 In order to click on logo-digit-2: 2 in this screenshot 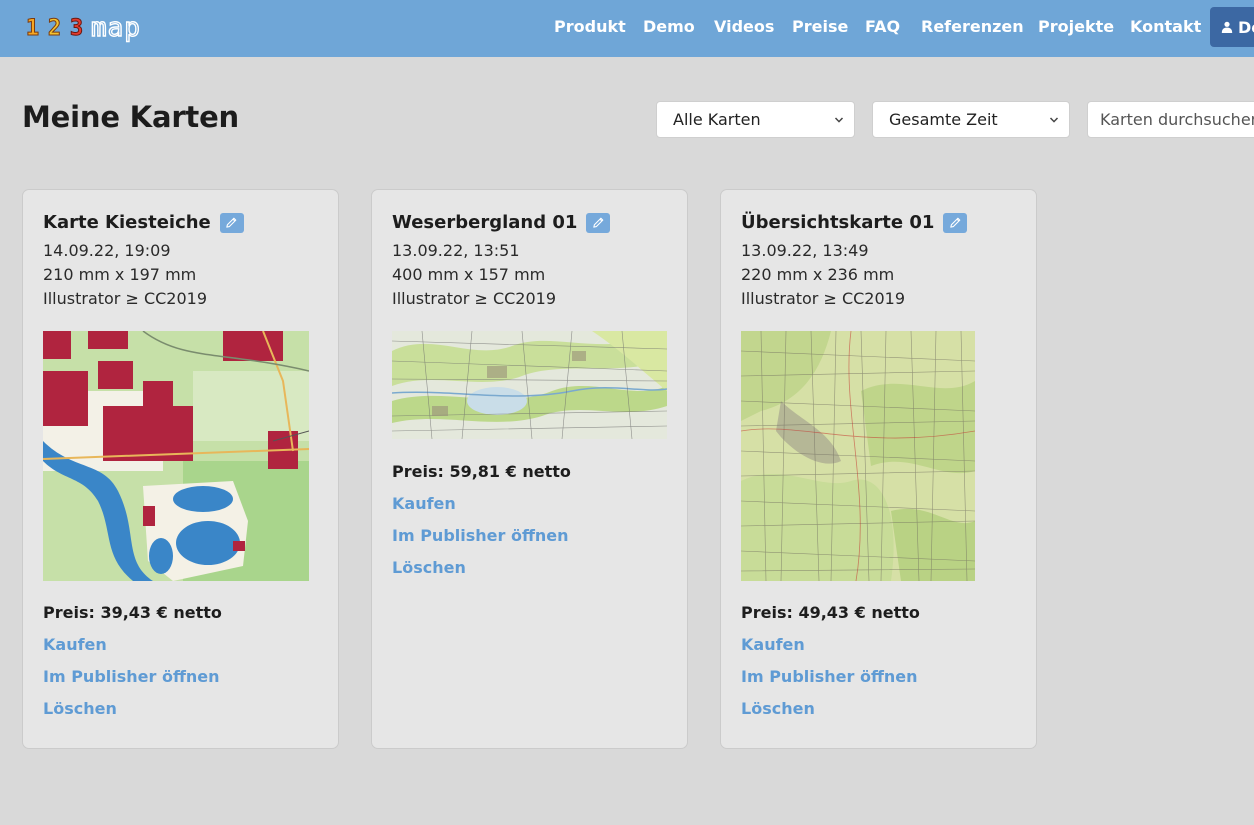, I will do `click(54, 28)`.